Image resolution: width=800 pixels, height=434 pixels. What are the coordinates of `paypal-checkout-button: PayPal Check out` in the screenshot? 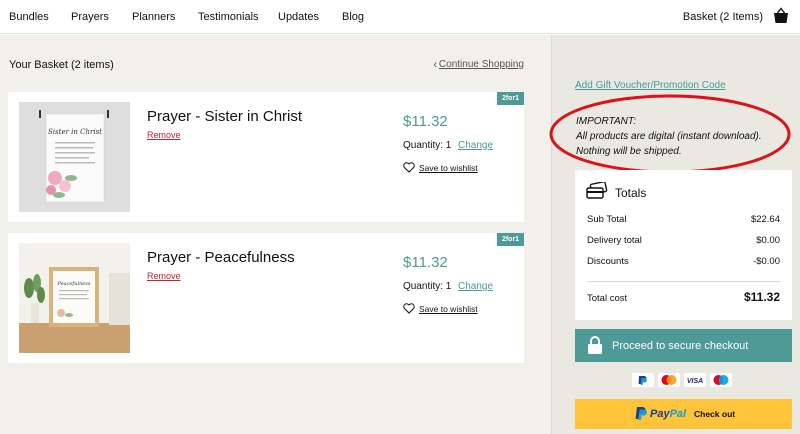 It's located at (683, 414).